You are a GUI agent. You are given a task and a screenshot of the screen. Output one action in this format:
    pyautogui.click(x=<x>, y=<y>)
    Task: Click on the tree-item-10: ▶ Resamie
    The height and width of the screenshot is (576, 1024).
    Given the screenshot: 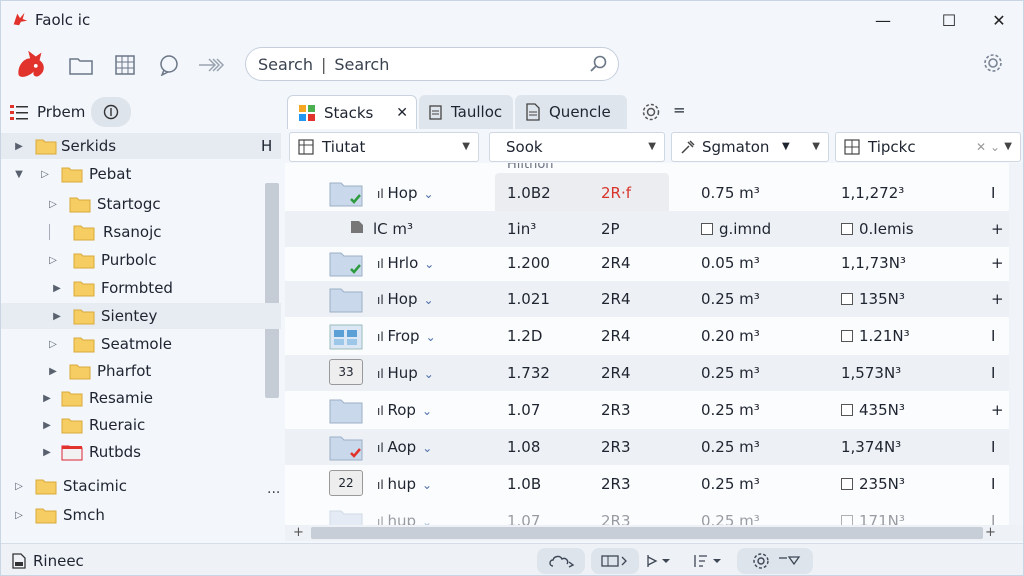 What is the action you would take?
    pyautogui.click(x=141, y=398)
    